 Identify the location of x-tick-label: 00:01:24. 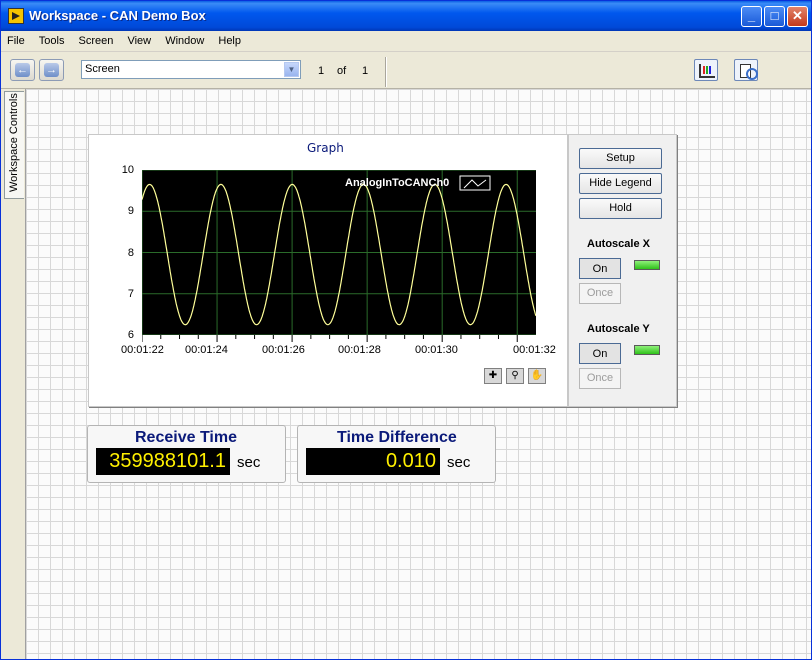
(206, 350).